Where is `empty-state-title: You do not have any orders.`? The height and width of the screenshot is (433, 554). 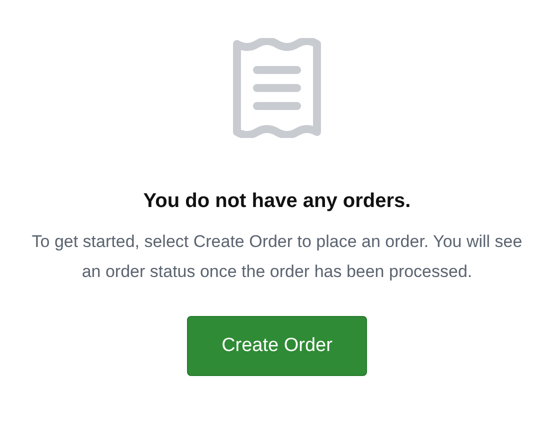 empty-state-title: You do not have any orders. is located at coordinates (277, 201).